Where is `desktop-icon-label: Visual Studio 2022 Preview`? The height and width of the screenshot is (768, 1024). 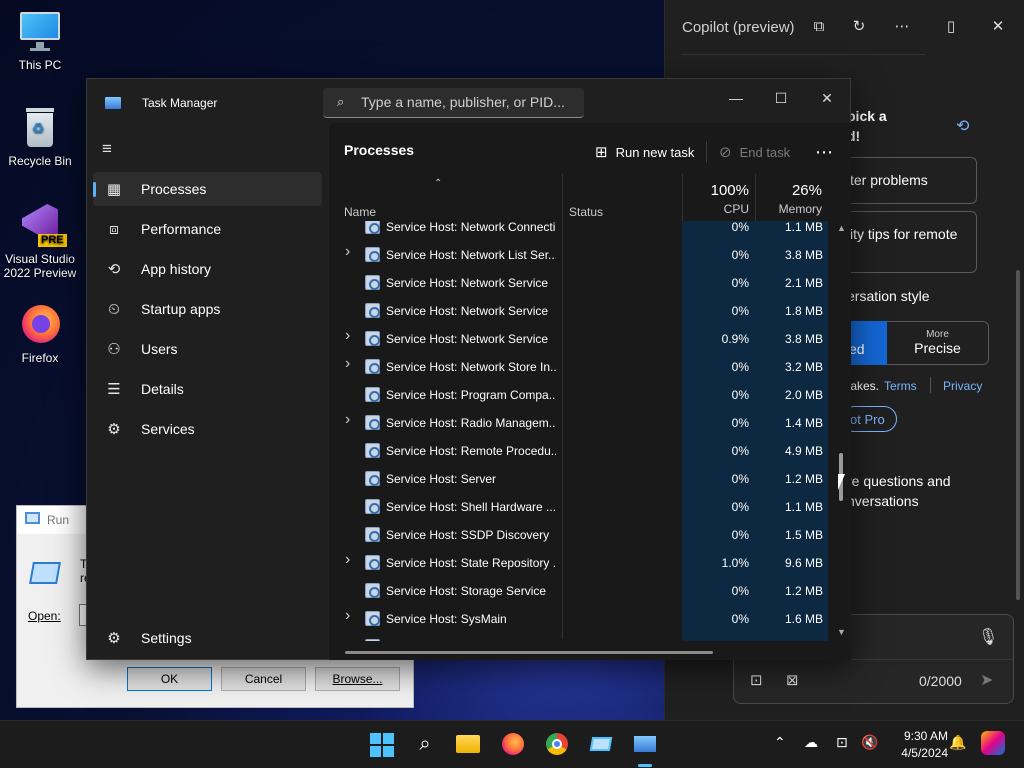
desktop-icon-label: Visual Studio 2022 Preview is located at coordinates (40, 266).